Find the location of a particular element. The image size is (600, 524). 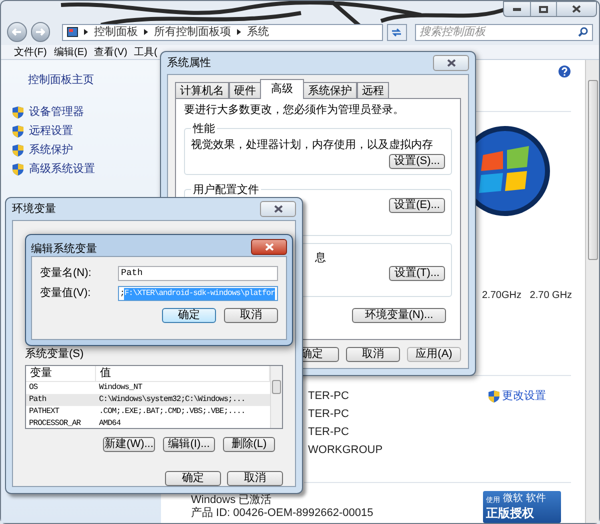

badge-text: 微软 is located at coordinates (513, 499).